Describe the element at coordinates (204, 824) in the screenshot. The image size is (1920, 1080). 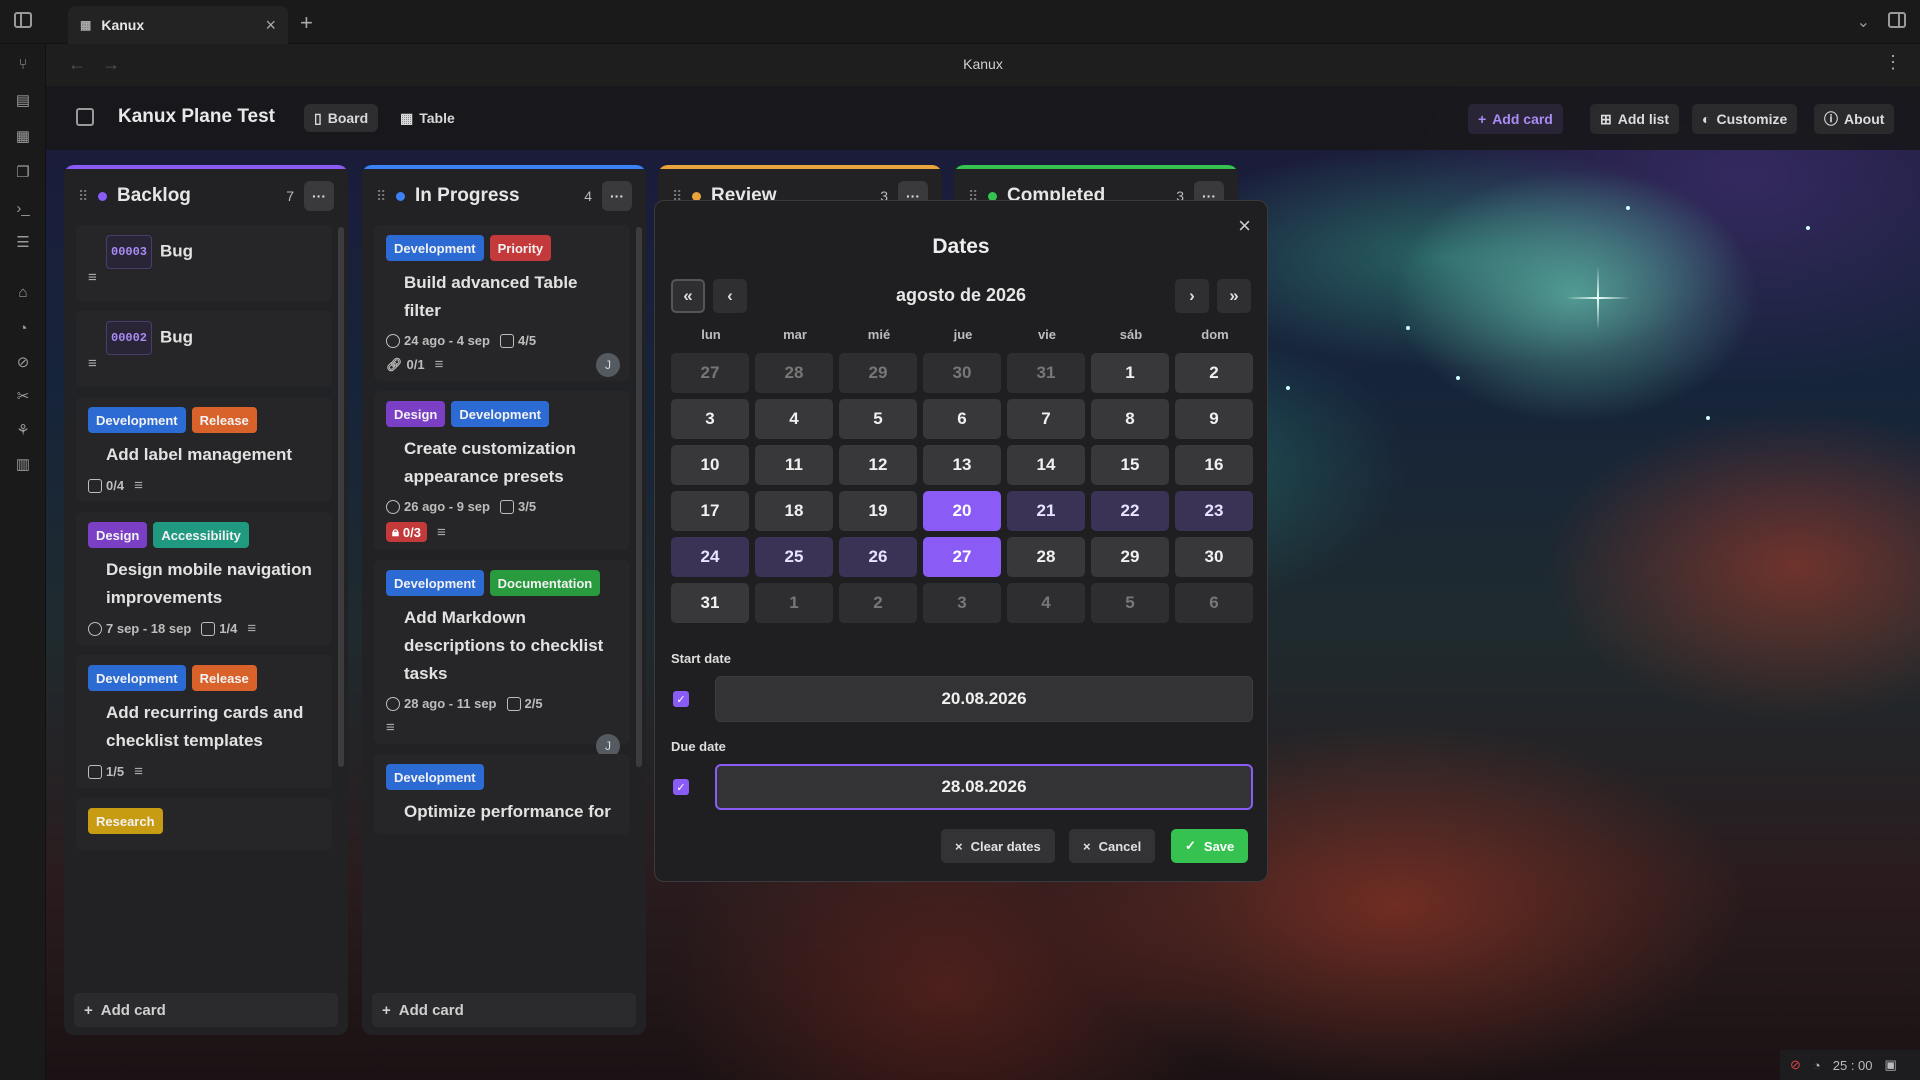
I see `card: Research` at that location.